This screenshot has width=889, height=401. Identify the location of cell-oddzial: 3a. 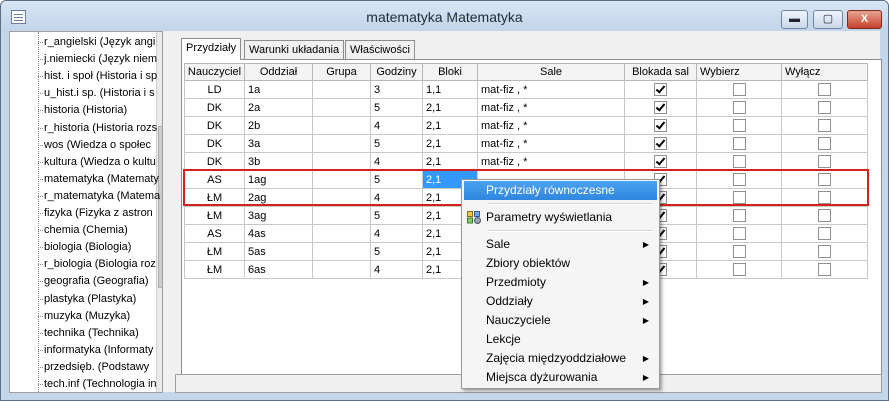
(278, 143).